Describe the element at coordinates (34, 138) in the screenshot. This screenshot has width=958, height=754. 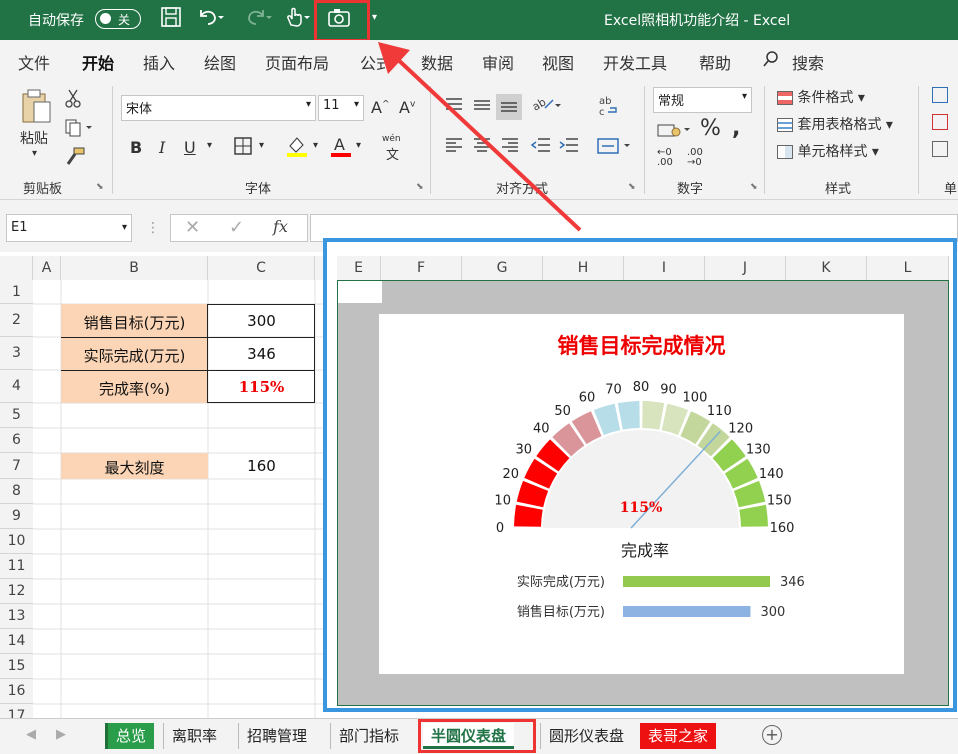
I see `paste-button: 粘贴` at that location.